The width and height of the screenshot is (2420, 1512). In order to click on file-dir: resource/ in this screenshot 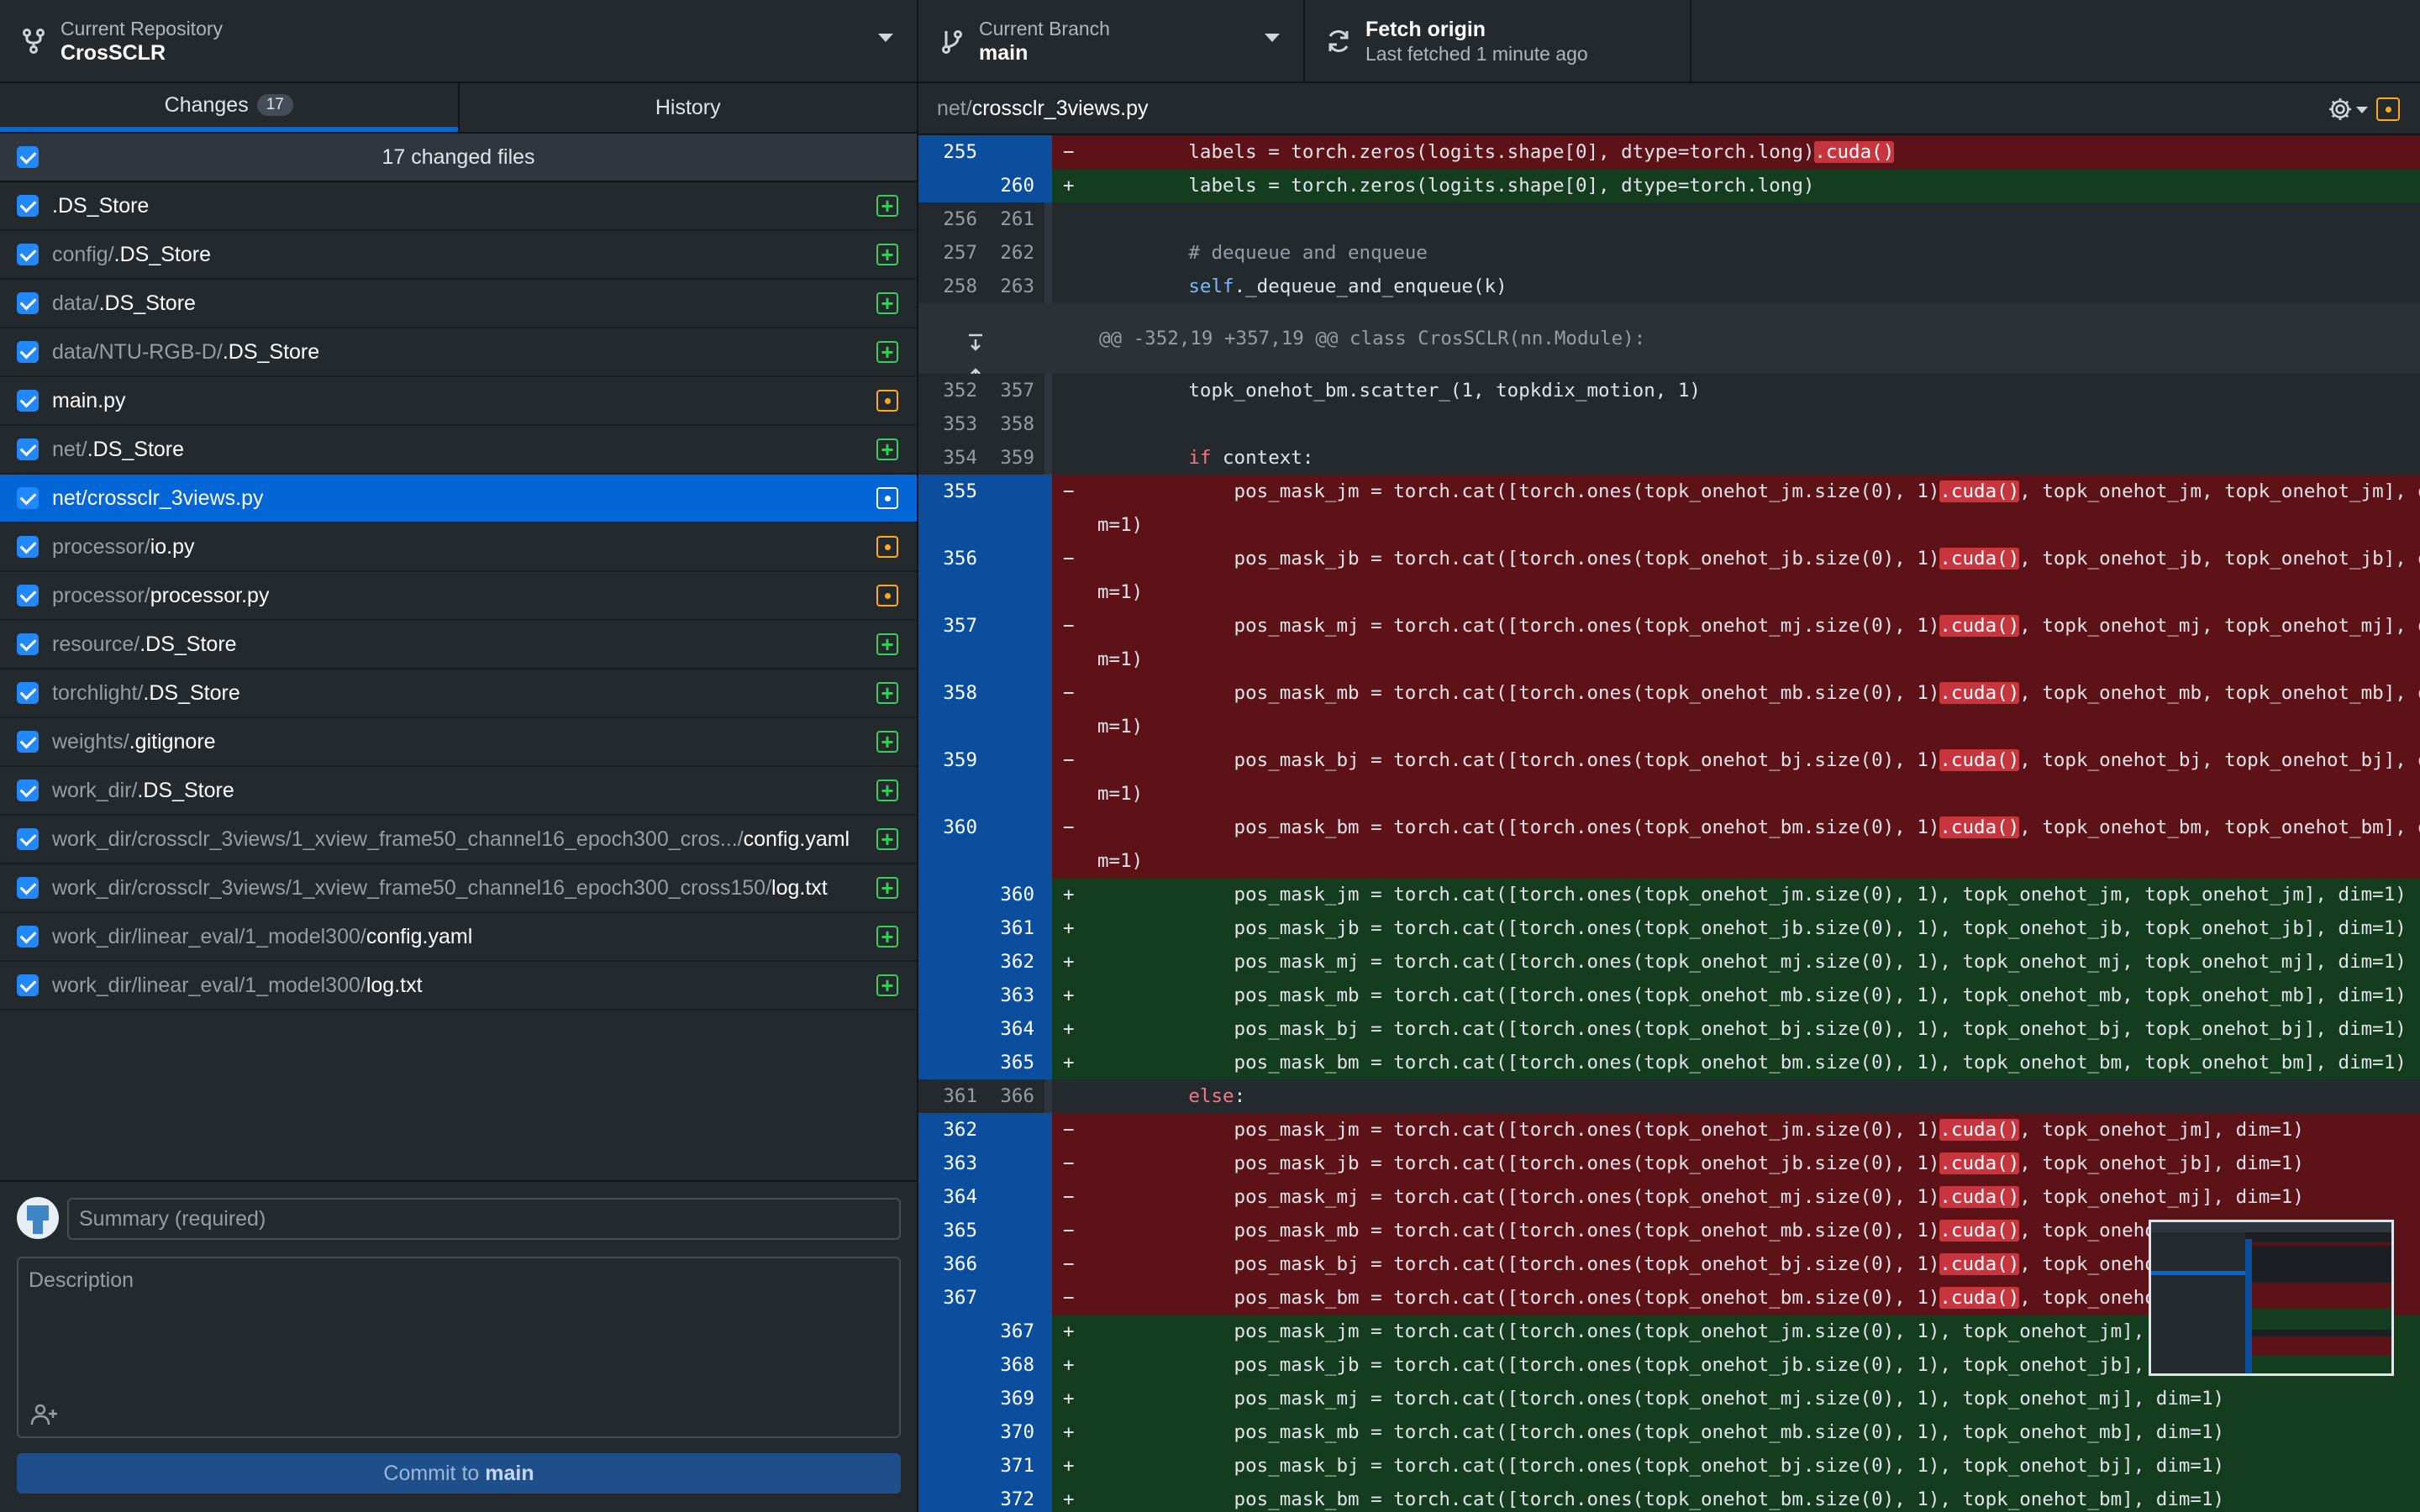, I will do `click(96, 644)`.